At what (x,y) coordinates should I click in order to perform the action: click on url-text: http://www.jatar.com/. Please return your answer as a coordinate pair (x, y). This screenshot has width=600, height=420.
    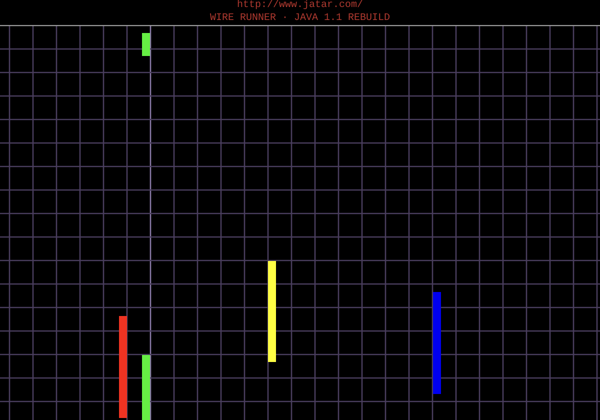
    Looking at the image, I should click on (300, 6).